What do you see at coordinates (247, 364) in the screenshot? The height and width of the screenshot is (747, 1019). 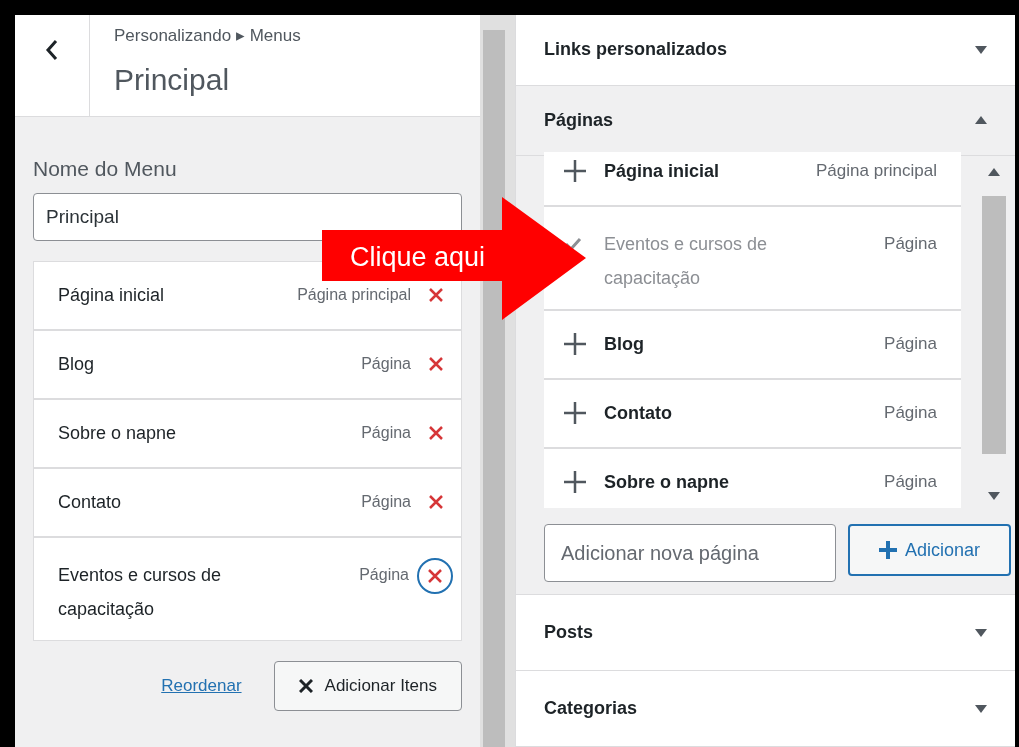 I see `menu-item: Blog Página` at bounding box center [247, 364].